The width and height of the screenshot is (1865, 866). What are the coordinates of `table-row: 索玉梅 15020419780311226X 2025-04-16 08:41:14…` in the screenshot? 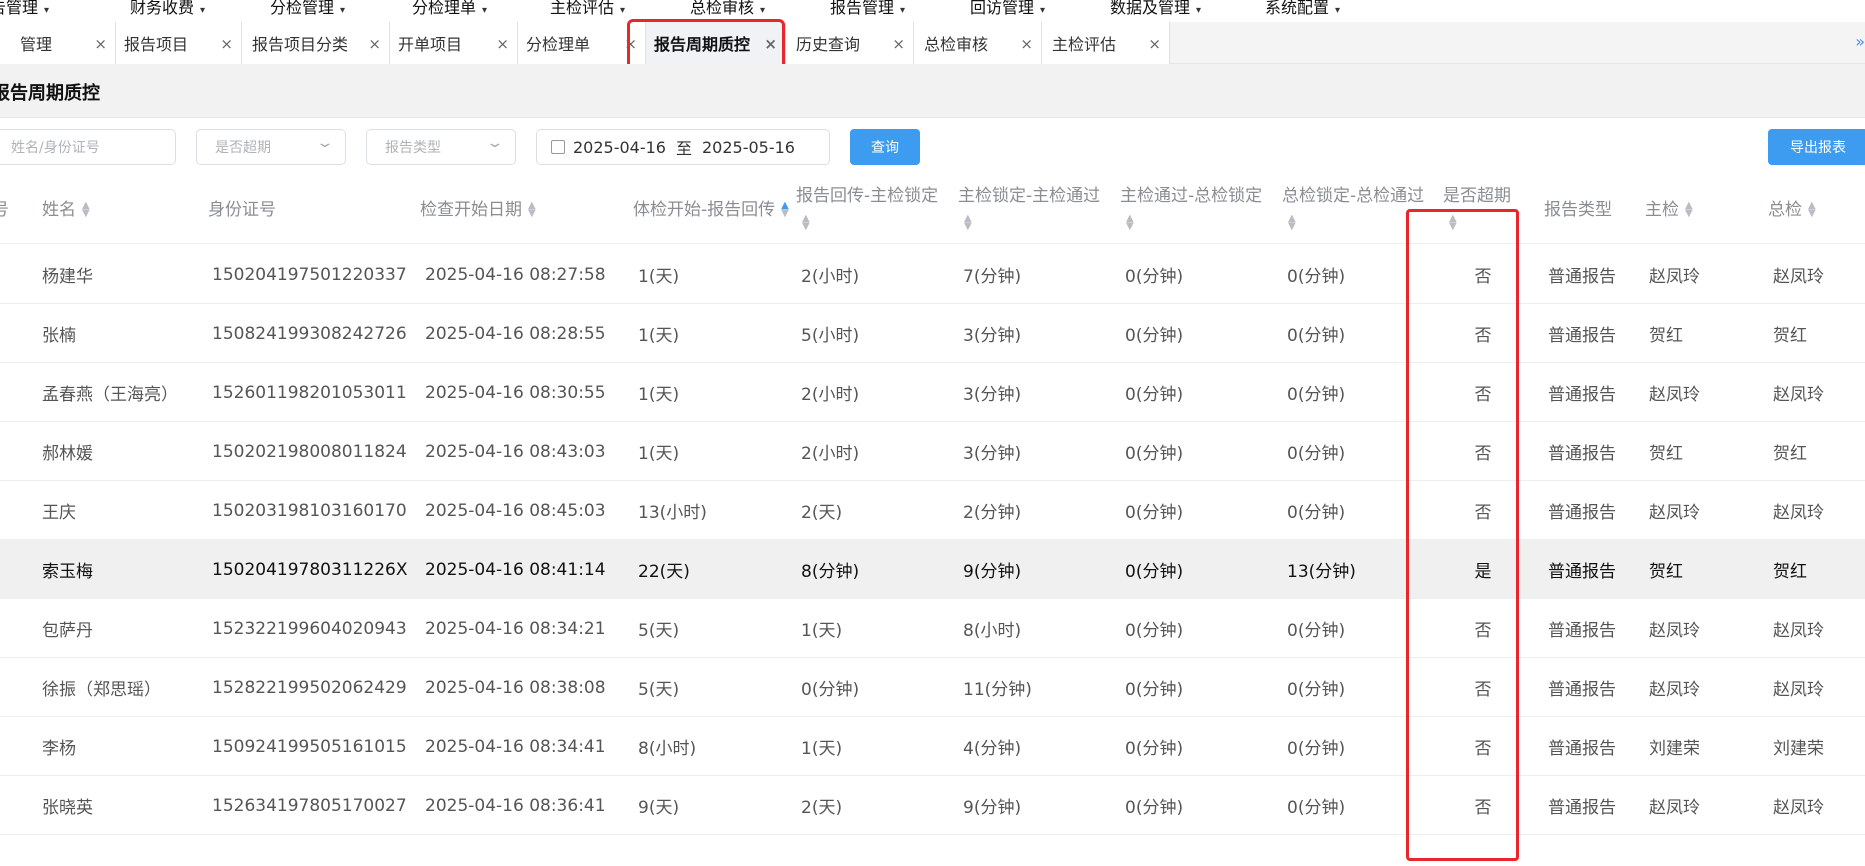 It's located at (932, 569).